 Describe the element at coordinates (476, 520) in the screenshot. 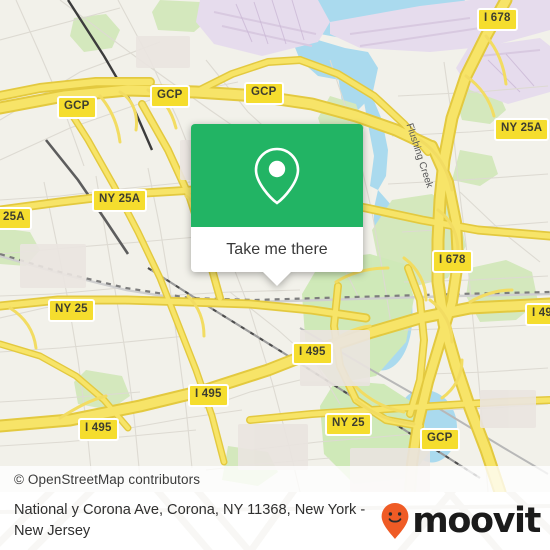

I see `moovit-wordmark: moovit` at that location.